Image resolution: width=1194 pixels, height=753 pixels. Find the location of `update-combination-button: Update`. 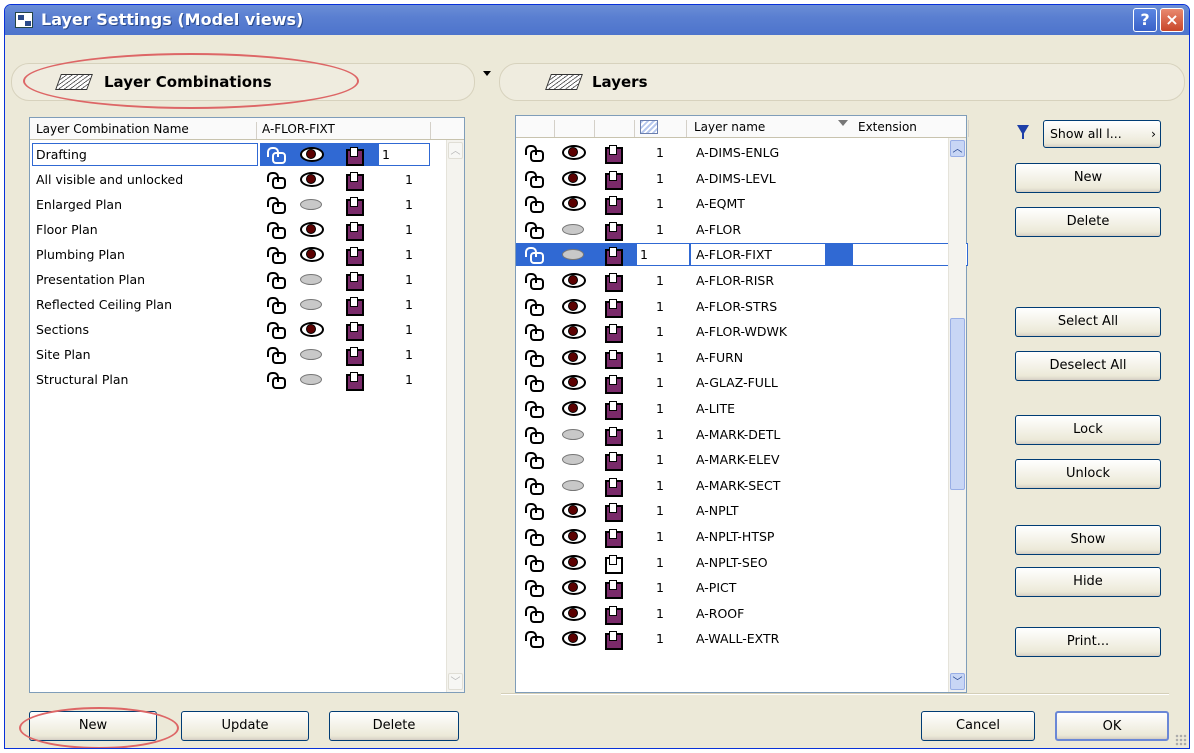

update-combination-button: Update is located at coordinates (245, 726).